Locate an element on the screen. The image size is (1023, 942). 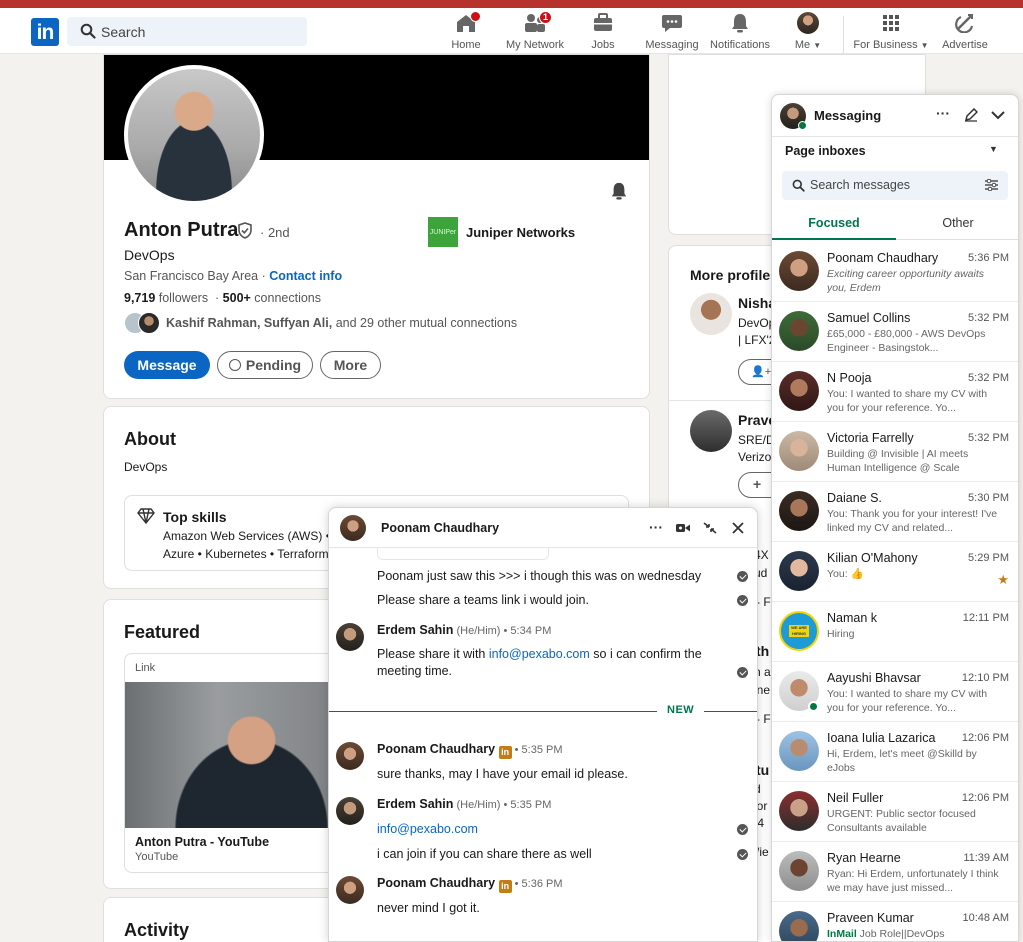
profile-headline: DevOps is located at coordinates (149, 255).